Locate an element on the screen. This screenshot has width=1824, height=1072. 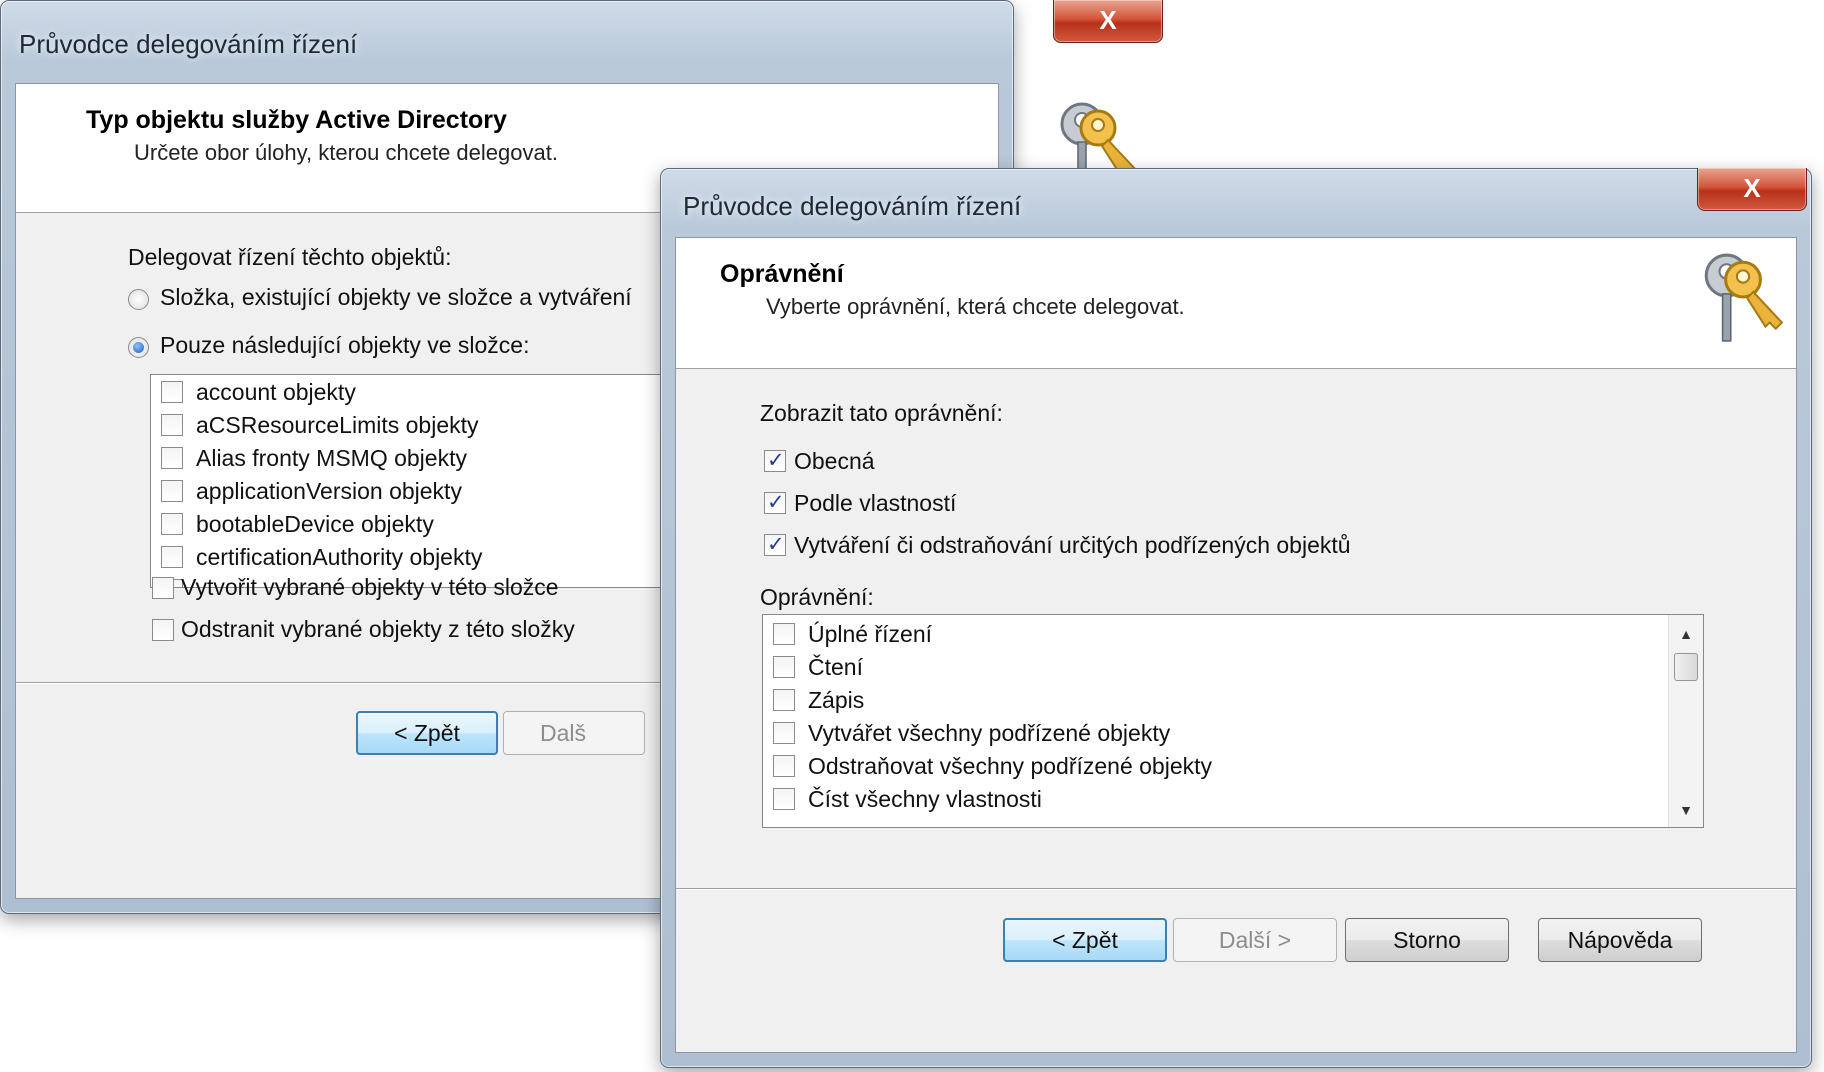
front-next-button: Další > is located at coordinates (1255, 940).